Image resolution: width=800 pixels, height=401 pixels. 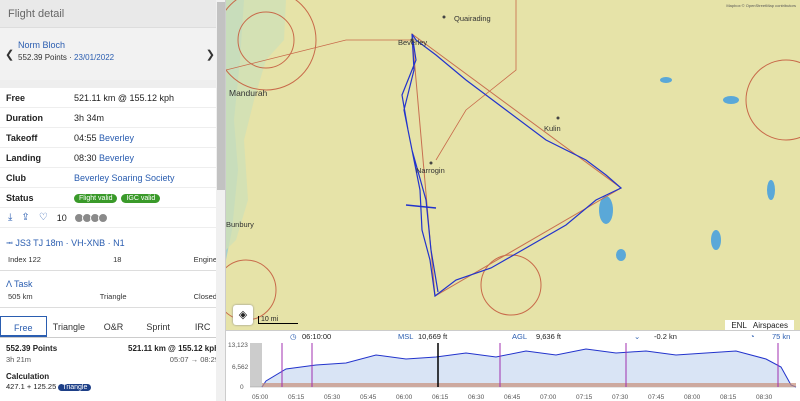 What do you see at coordinates (220, 200) in the screenshot?
I see `sidebar-scrollbar` at bounding box center [220, 200].